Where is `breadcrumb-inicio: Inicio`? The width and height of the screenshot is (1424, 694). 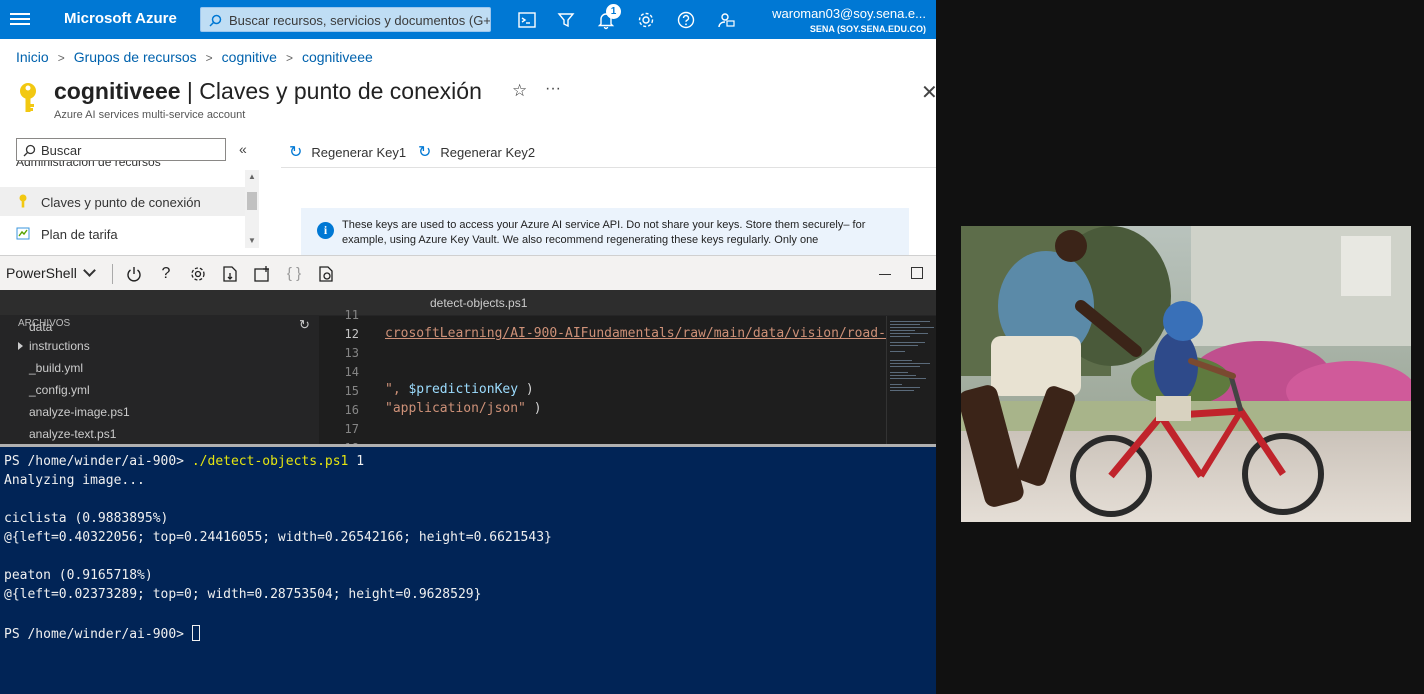 breadcrumb-inicio: Inicio is located at coordinates (32, 57).